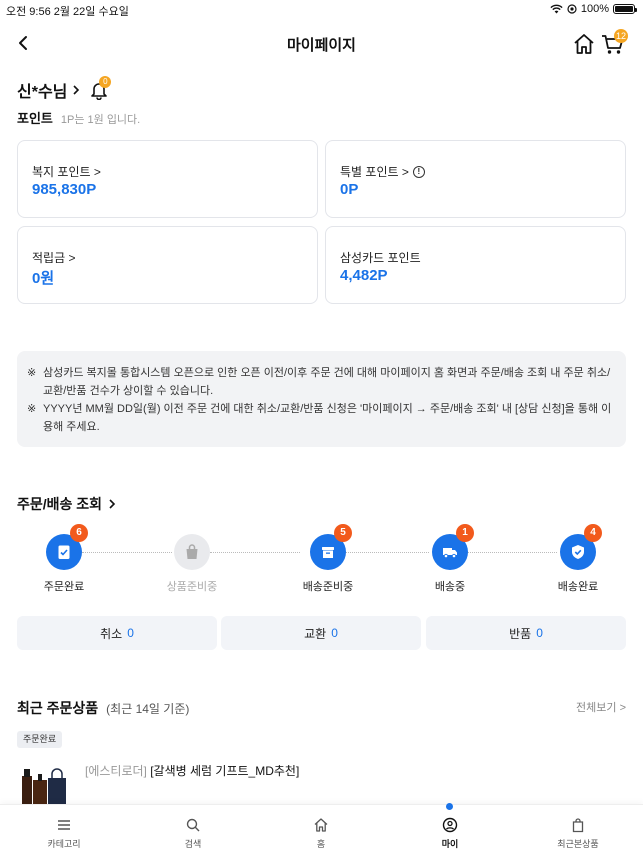 This screenshot has height=858, width=643. Describe the element at coordinates (556, 9) in the screenshot. I see `wifi-icon` at that location.